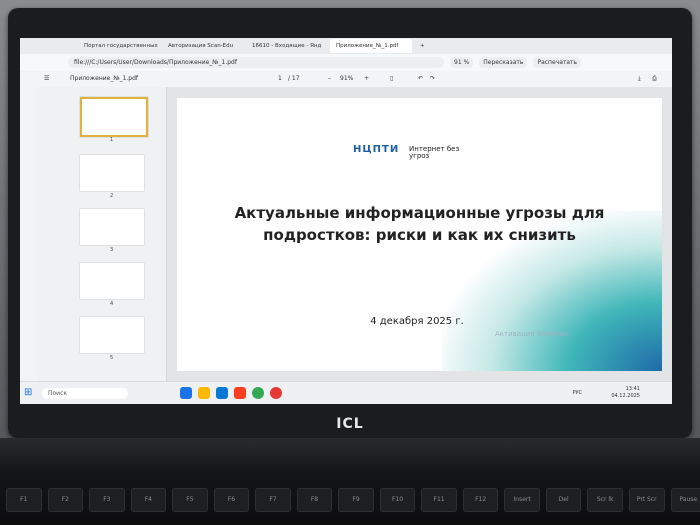  Describe the element at coordinates (112, 196) in the screenshot. I see `thumbnail-number: 2` at that location.